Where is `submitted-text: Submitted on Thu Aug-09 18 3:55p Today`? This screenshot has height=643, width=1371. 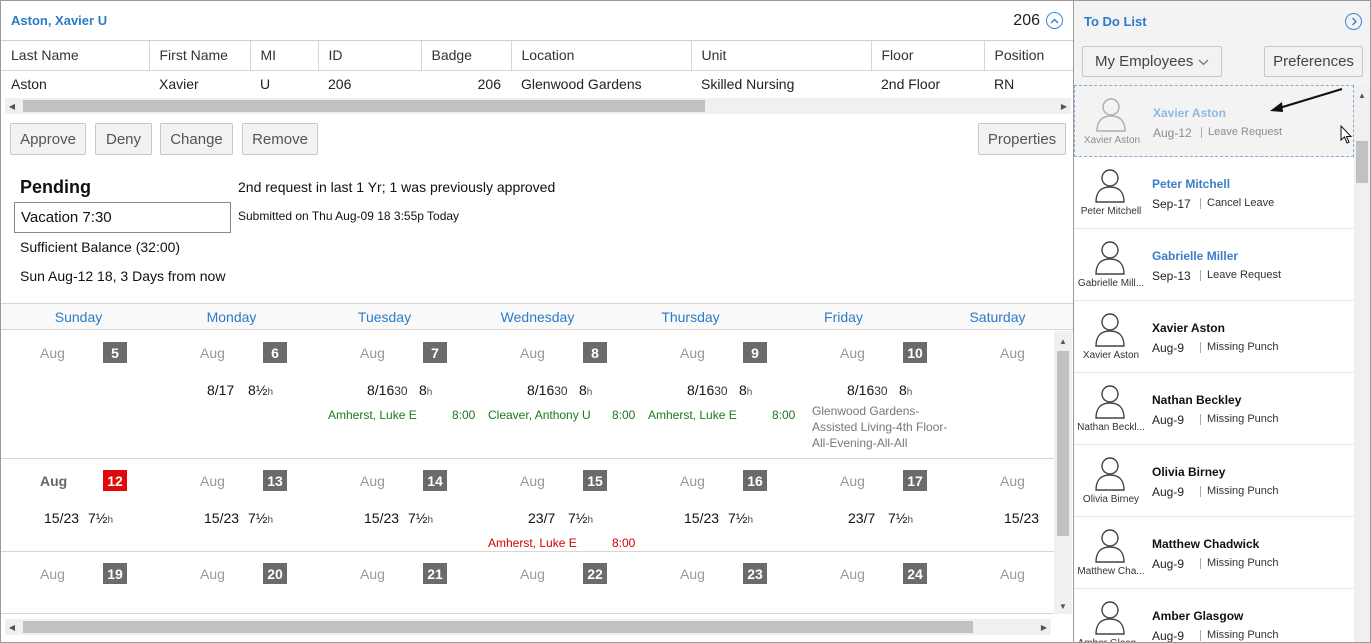 submitted-text: Submitted on Thu Aug-09 18 3:55p Today is located at coordinates (349, 216).